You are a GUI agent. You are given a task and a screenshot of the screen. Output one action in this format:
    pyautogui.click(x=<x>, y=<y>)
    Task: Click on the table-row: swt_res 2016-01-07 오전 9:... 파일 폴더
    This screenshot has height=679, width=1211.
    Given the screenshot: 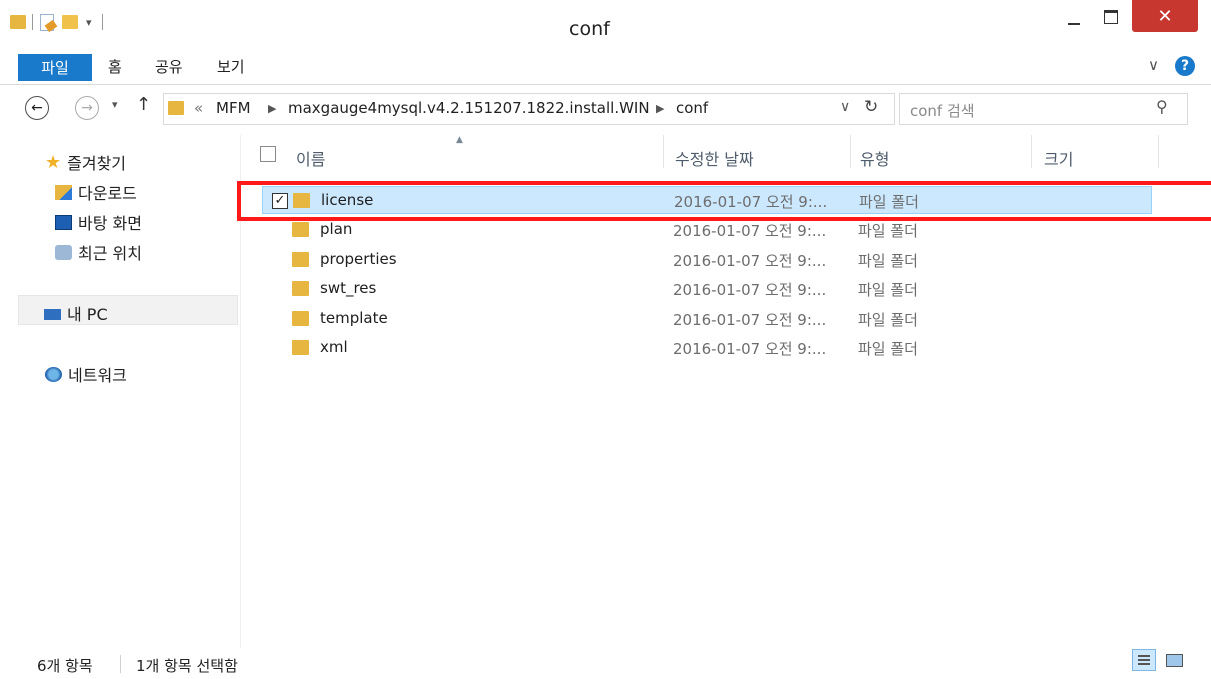 What is the action you would take?
    pyautogui.click(x=707, y=288)
    